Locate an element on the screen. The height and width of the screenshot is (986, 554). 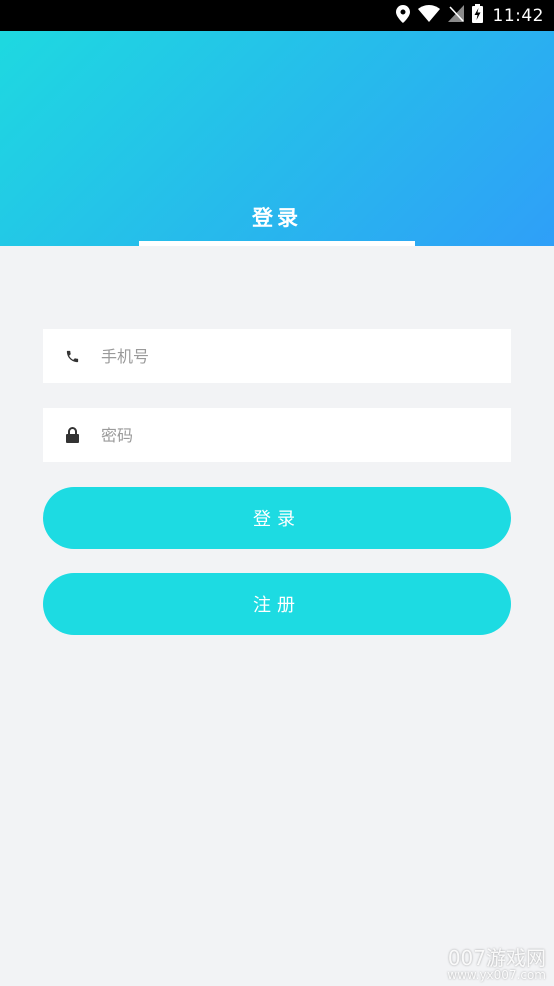
register-button: 注册 is located at coordinates (277, 604).